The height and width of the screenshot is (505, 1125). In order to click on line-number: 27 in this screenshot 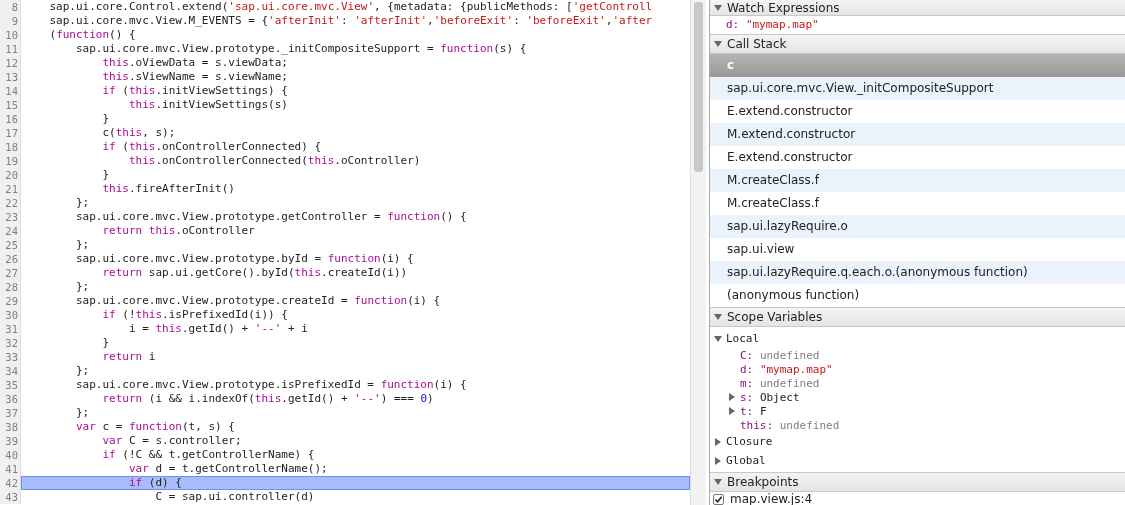, I will do `click(10, 273)`.